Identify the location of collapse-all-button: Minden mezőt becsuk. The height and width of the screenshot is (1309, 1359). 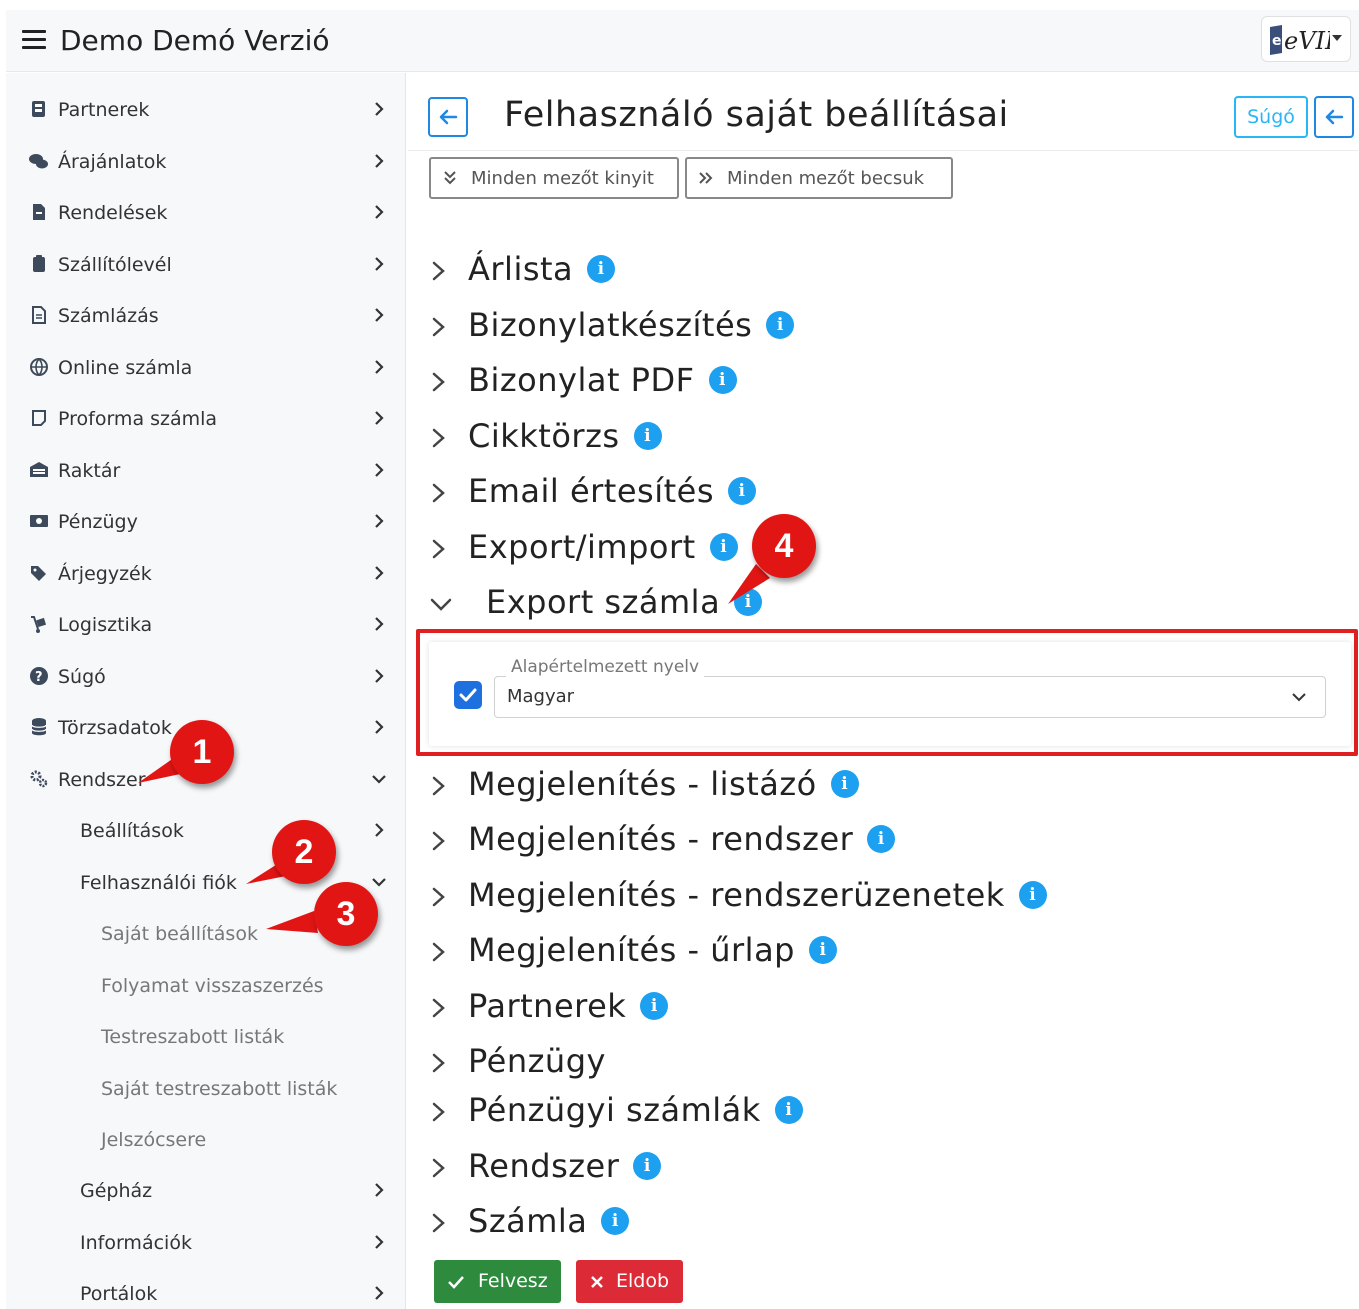
(819, 178).